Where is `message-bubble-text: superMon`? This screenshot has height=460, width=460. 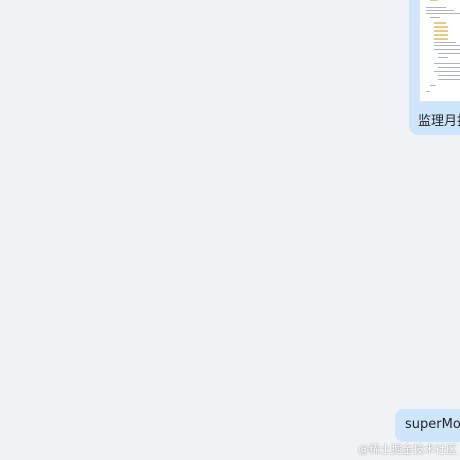
message-bubble-text: superMon is located at coordinates (427, 425).